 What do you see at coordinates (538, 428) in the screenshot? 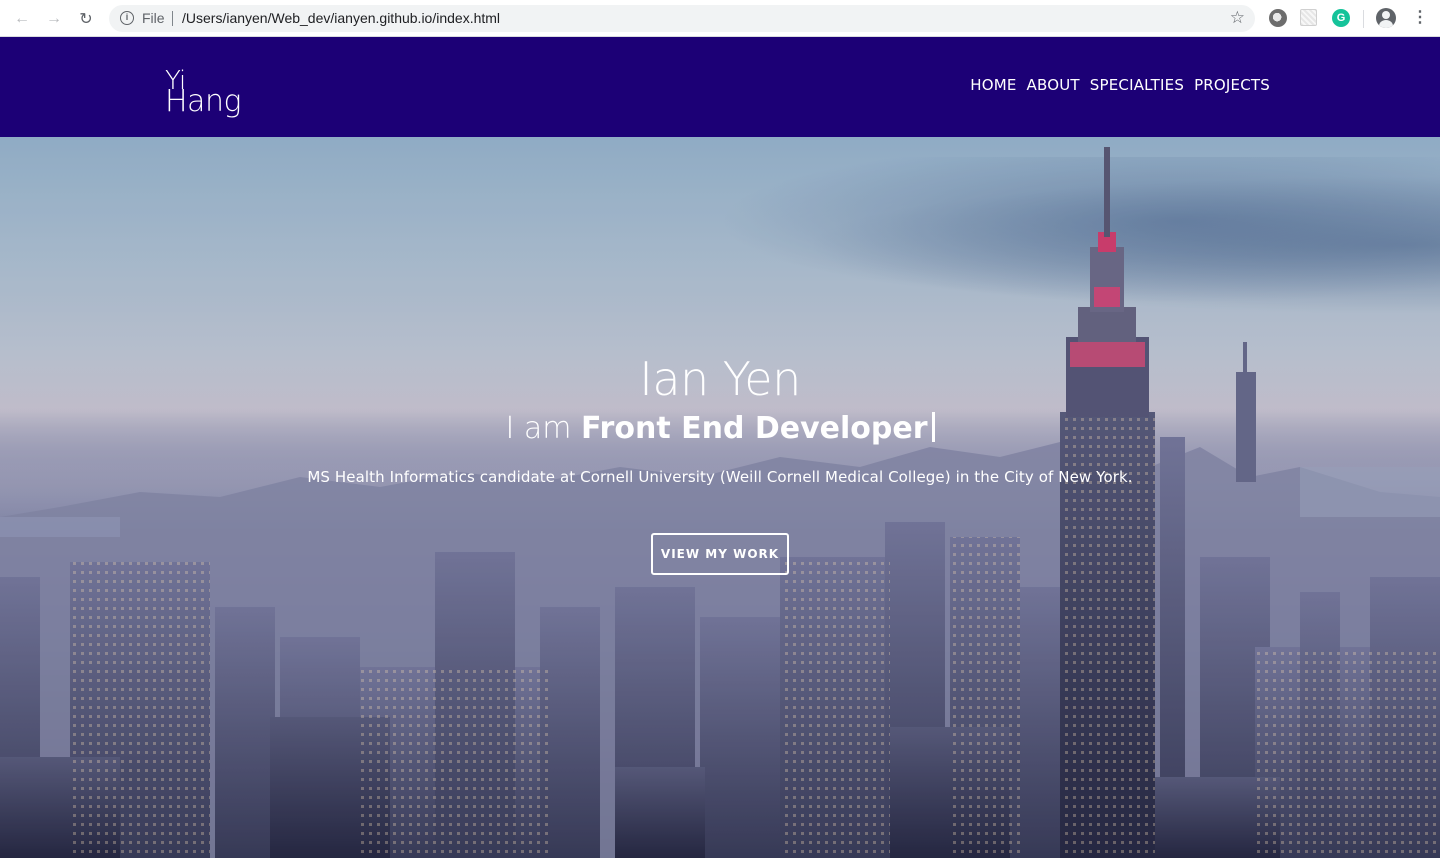
I see `role-prefix: I am` at bounding box center [538, 428].